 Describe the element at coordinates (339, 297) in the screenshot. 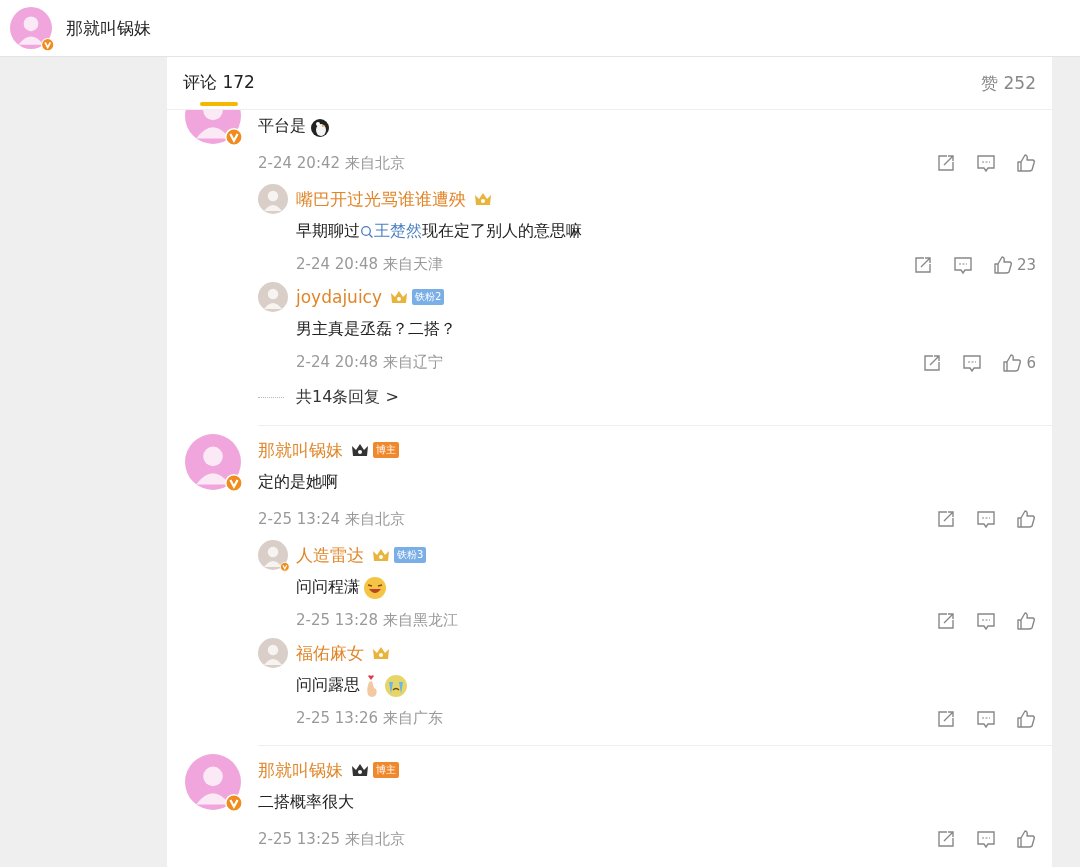

I see `user-name: joydajuicy` at that location.